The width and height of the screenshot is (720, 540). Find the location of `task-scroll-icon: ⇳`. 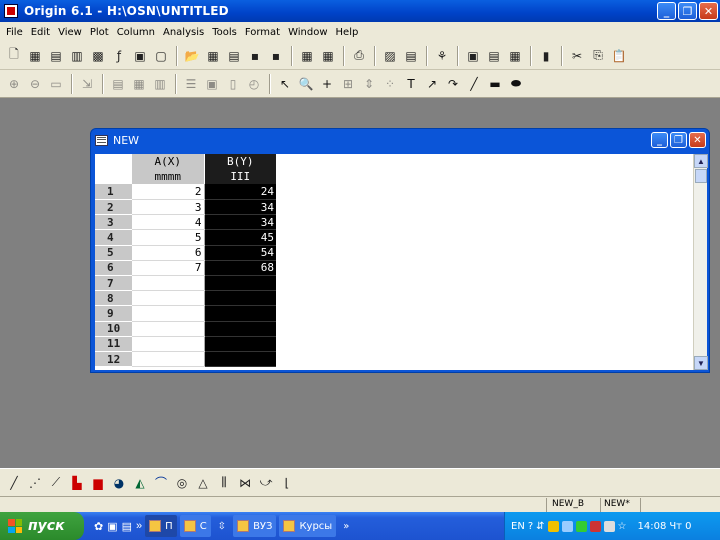

task-scroll-icon: ⇳ is located at coordinates (222, 526).